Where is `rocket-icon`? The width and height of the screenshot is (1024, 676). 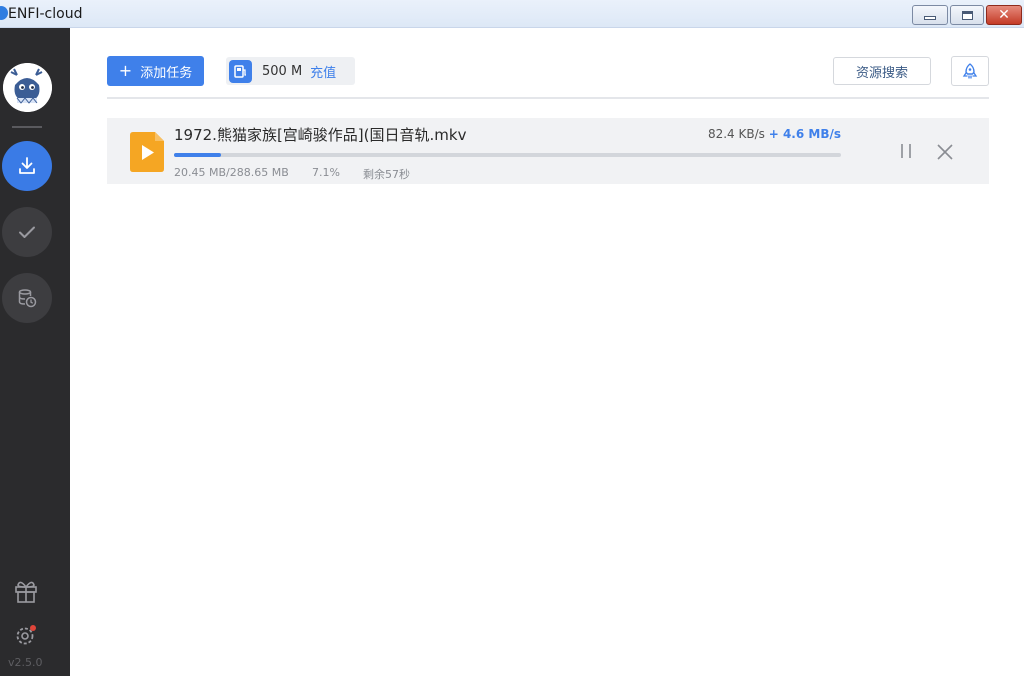 rocket-icon is located at coordinates (970, 71).